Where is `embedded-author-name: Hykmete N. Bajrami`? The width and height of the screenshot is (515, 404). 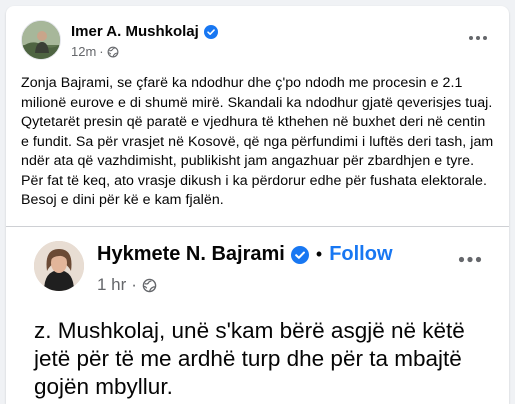
embedded-author-name: Hykmete N. Bajrami is located at coordinates (191, 254).